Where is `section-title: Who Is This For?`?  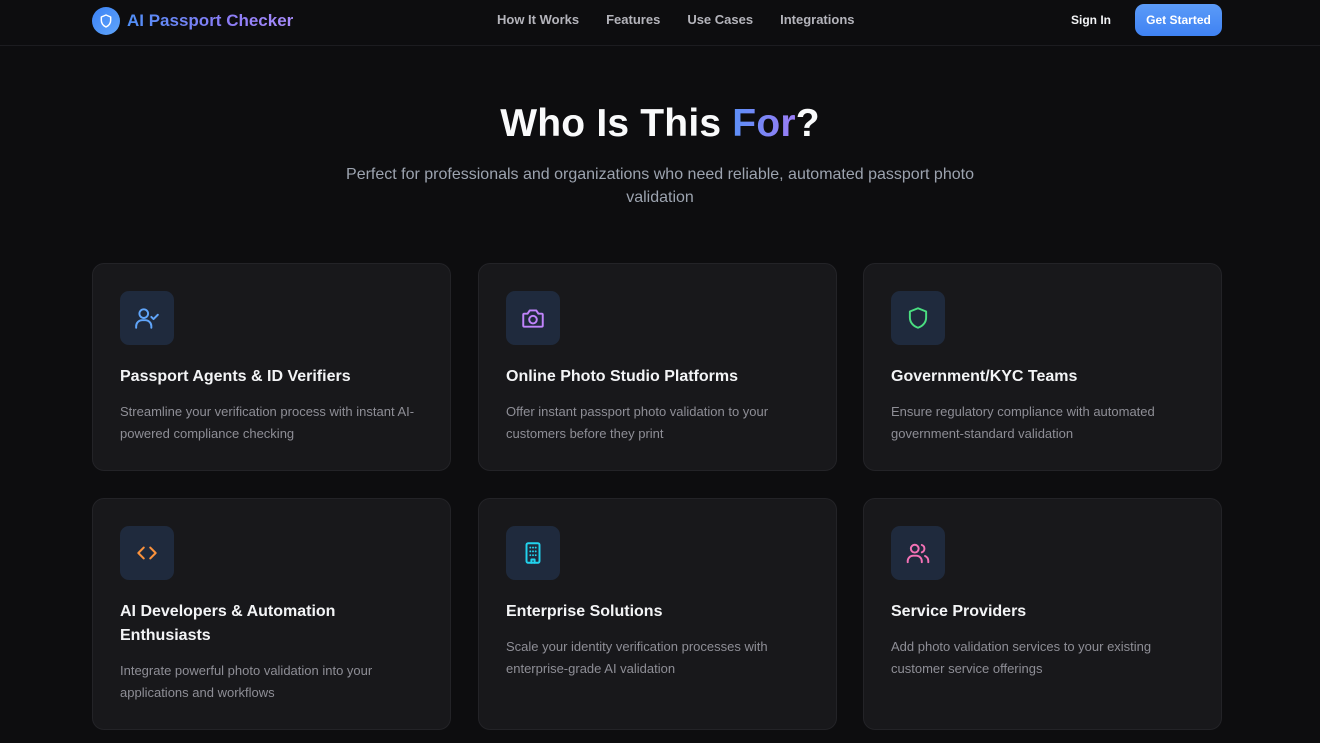
section-title: Who Is This For? is located at coordinates (660, 124).